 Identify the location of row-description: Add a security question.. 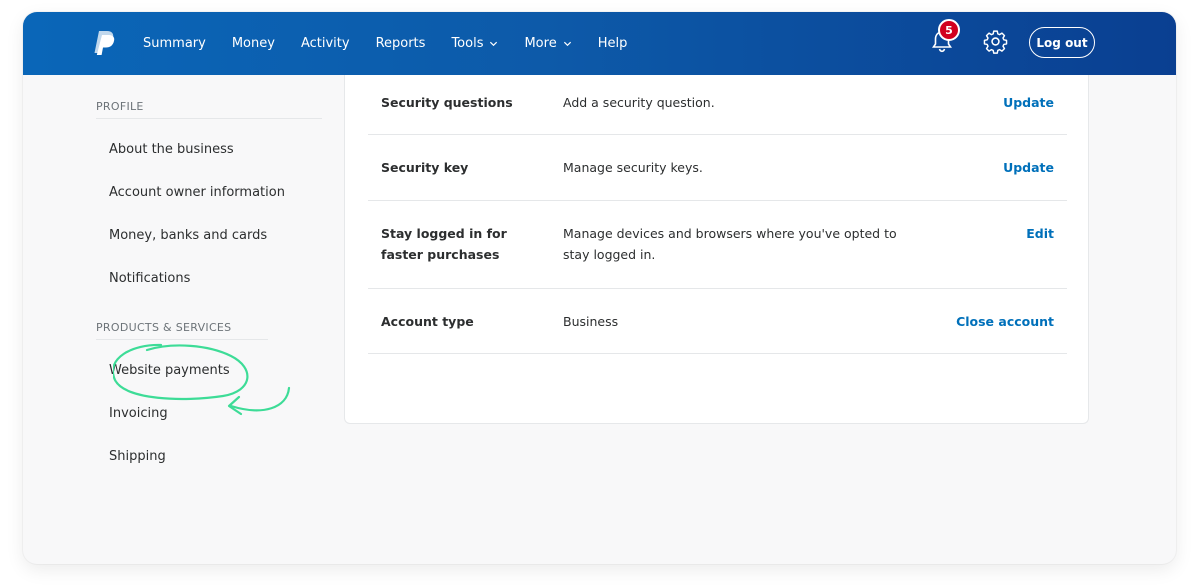
(639, 102).